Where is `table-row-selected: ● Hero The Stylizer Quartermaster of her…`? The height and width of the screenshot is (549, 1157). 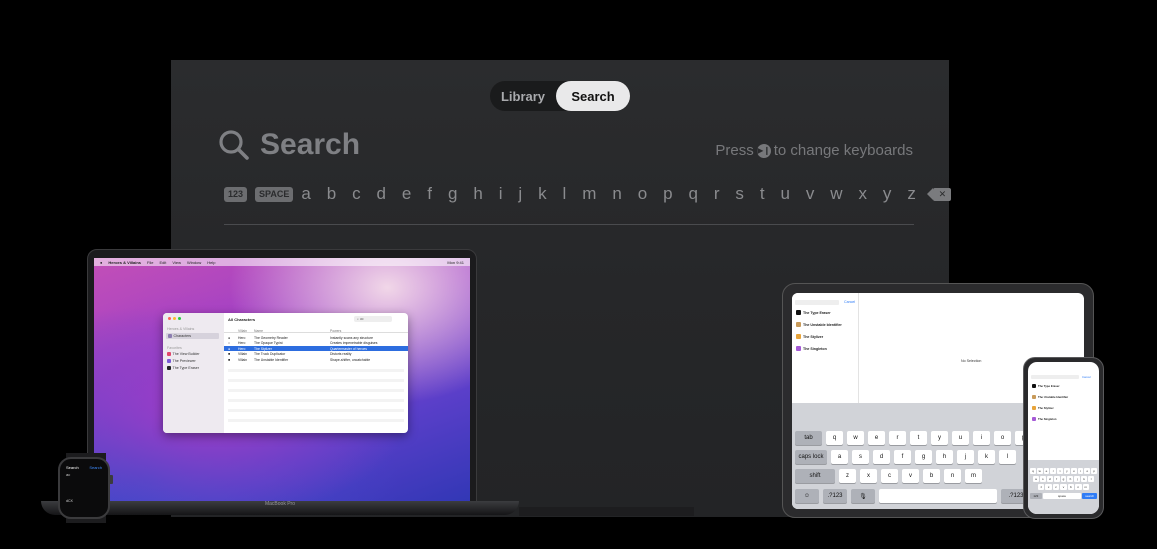
table-row-selected: ● Hero The Stylizer Quartermaster of her… is located at coordinates (316, 349).